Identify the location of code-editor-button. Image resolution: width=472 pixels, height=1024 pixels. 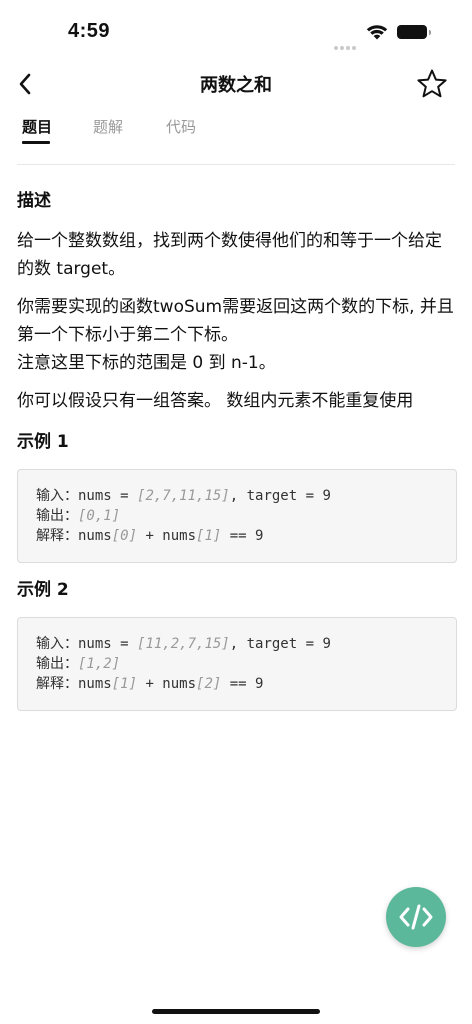
(416, 917).